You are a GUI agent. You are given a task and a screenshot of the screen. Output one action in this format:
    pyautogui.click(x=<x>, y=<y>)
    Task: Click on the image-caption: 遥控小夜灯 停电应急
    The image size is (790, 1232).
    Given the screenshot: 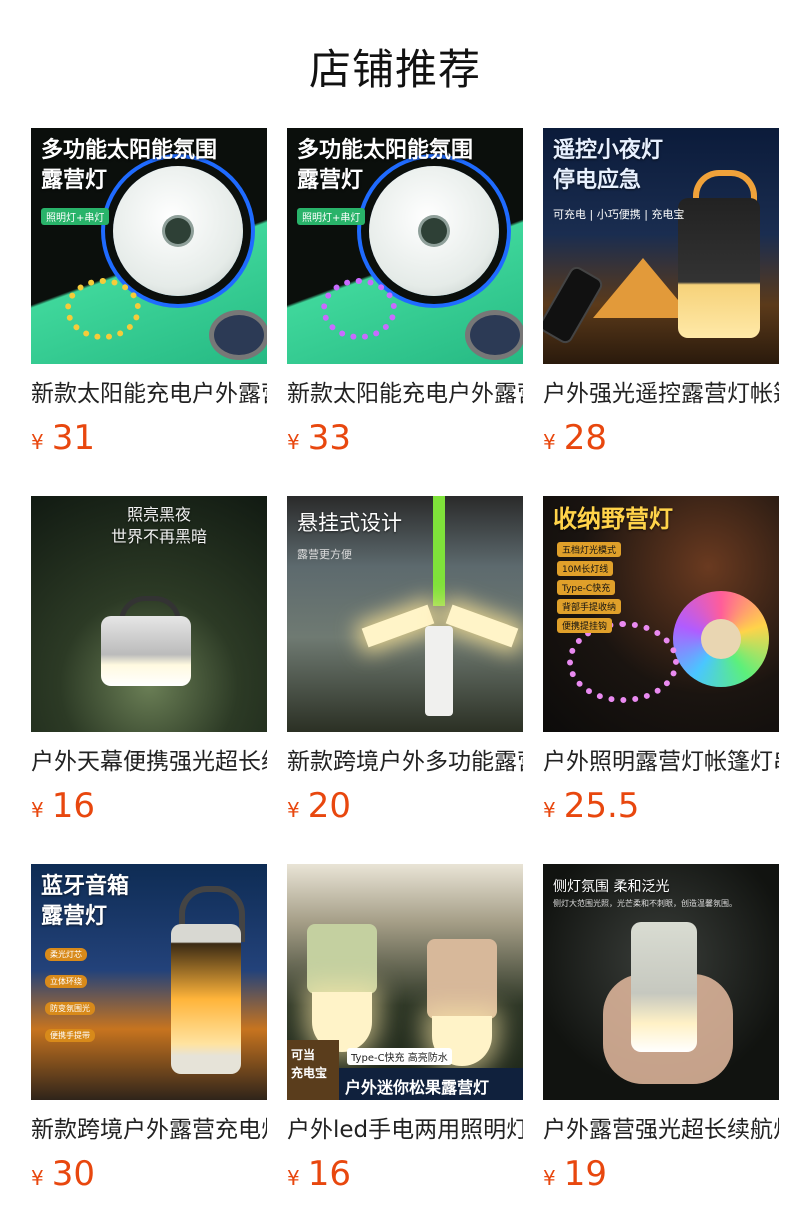 What is the action you would take?
    pyautogui.click(x=608, y=165)
    